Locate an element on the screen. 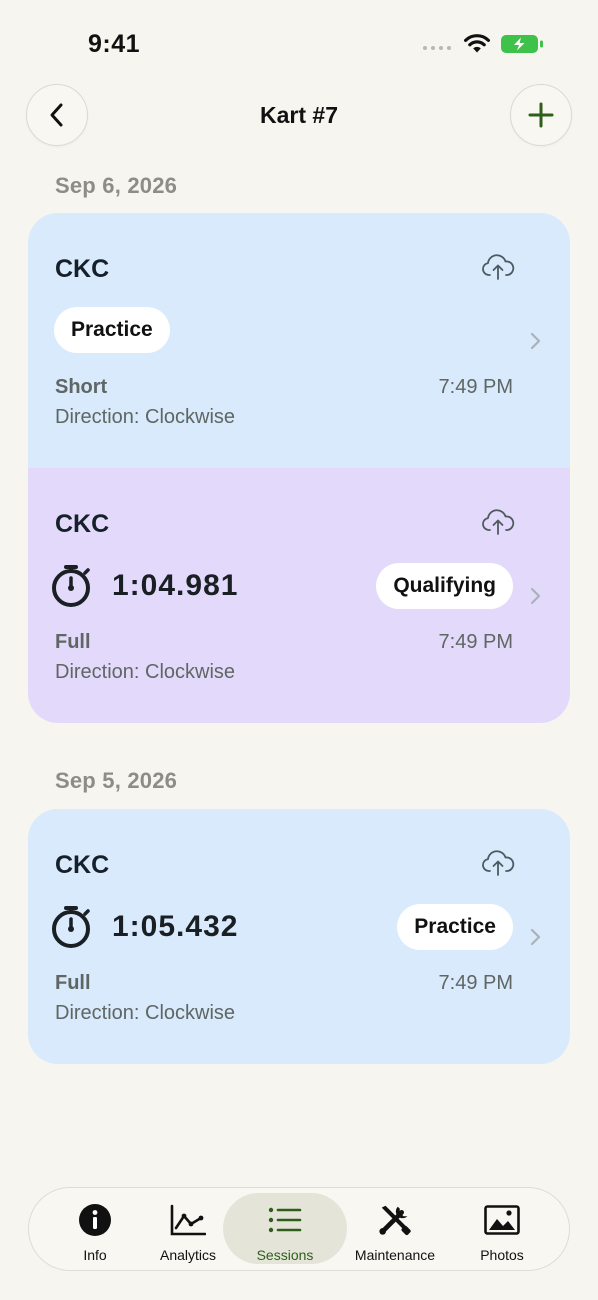 This screenshot has height=1300, width=598. info-icon is located at coordinates (95, 1220).